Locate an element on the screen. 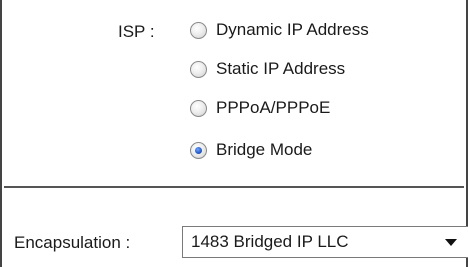 This screenshot has height=267, width=468. isp-option-static-ip: Static IP Address is located at coordinates (267, 69).